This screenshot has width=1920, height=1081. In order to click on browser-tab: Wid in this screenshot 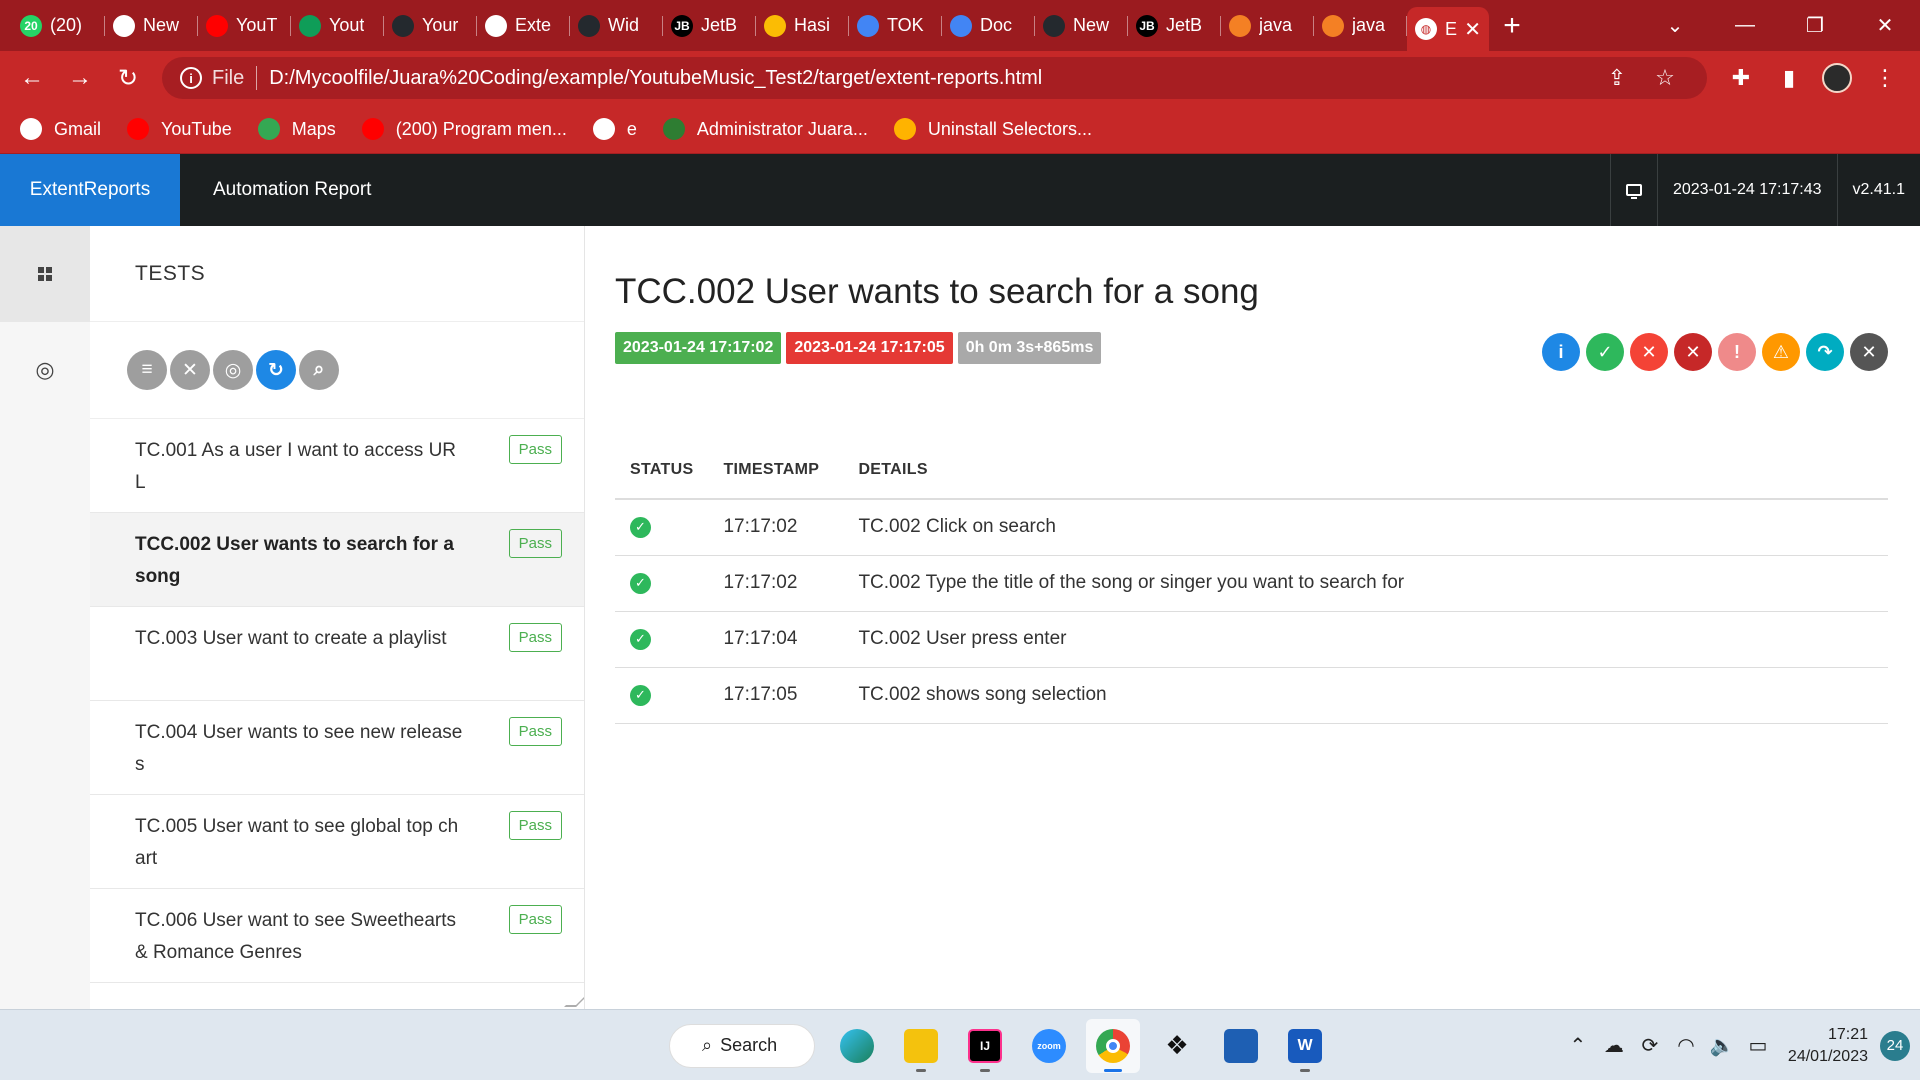, I will do `click(616, 26)`.